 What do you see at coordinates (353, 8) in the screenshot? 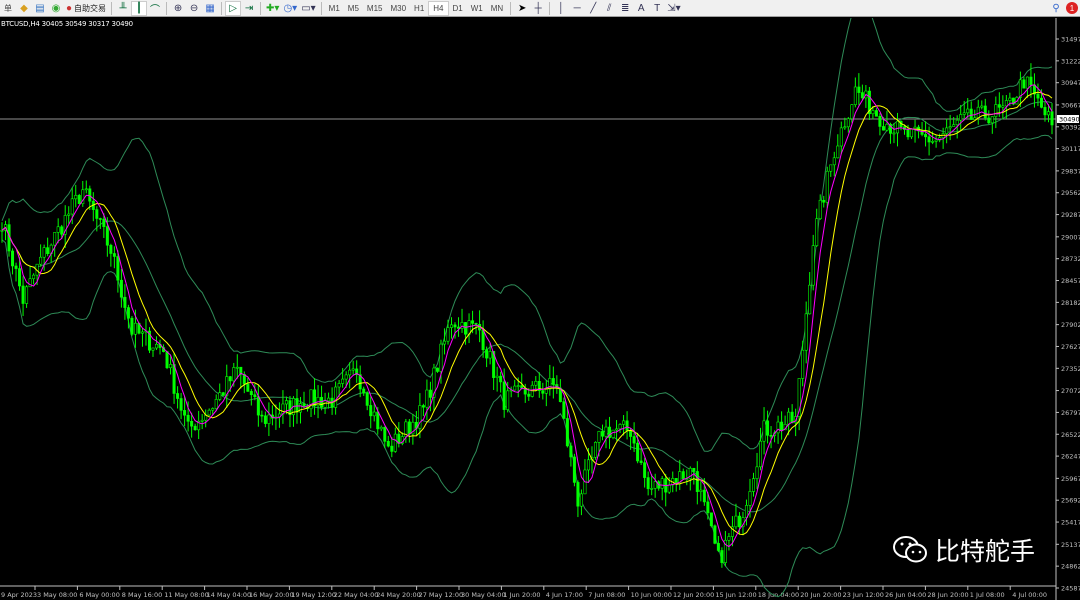
I see `timeframe-m5: M5` at bounding box center [353, 8].